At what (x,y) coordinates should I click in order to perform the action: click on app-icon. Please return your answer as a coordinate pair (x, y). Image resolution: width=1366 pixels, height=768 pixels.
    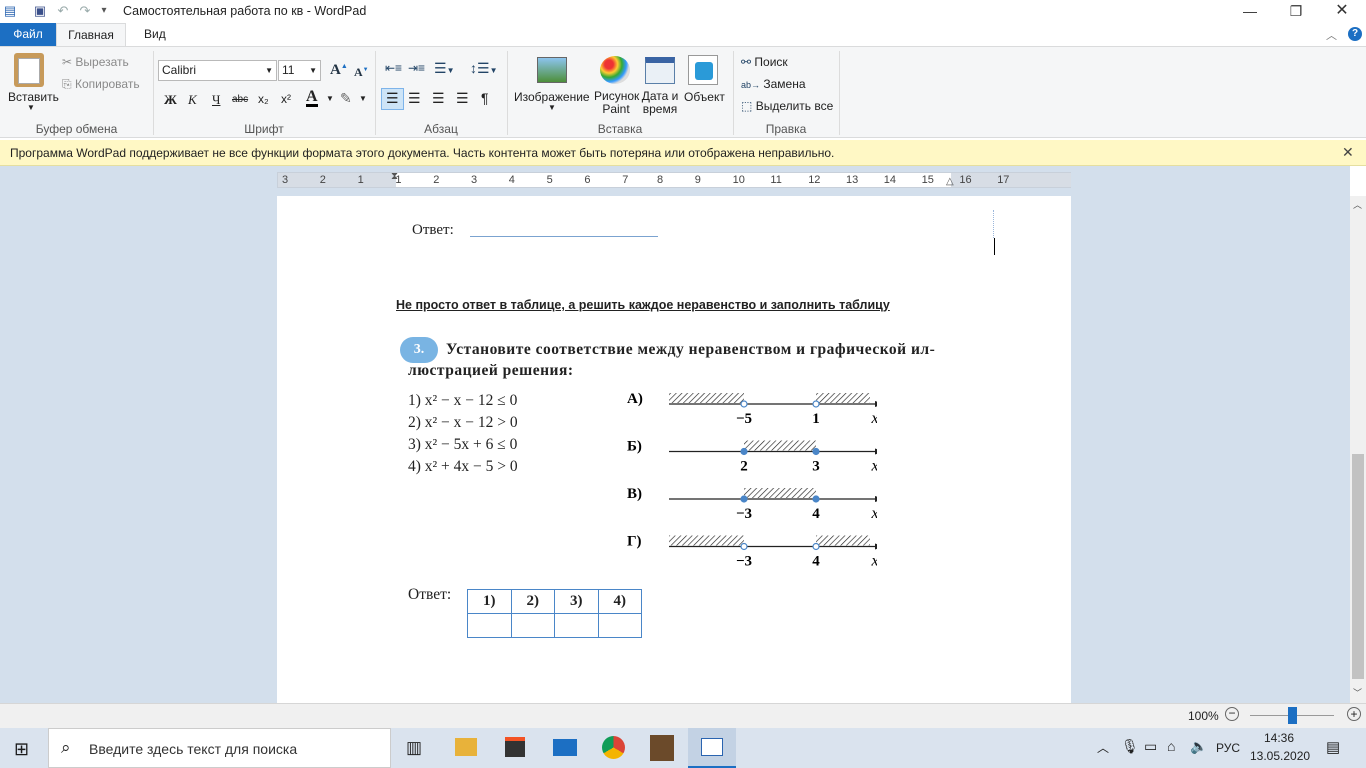
    Looking at the image, I should click on (662, 748).